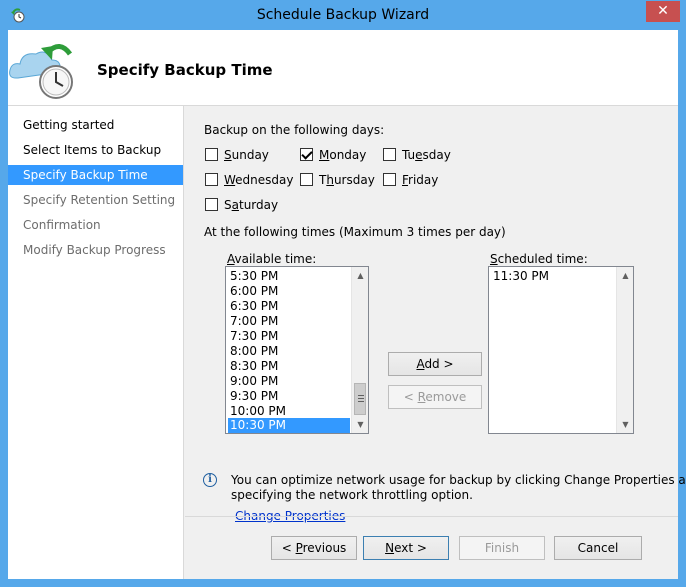 The height and width of the screenshot is (587, 686). What do you see at coordinates (211, 154) in the screenshot?
I see `checkbox-sunday` at bounding box center [211, 154].